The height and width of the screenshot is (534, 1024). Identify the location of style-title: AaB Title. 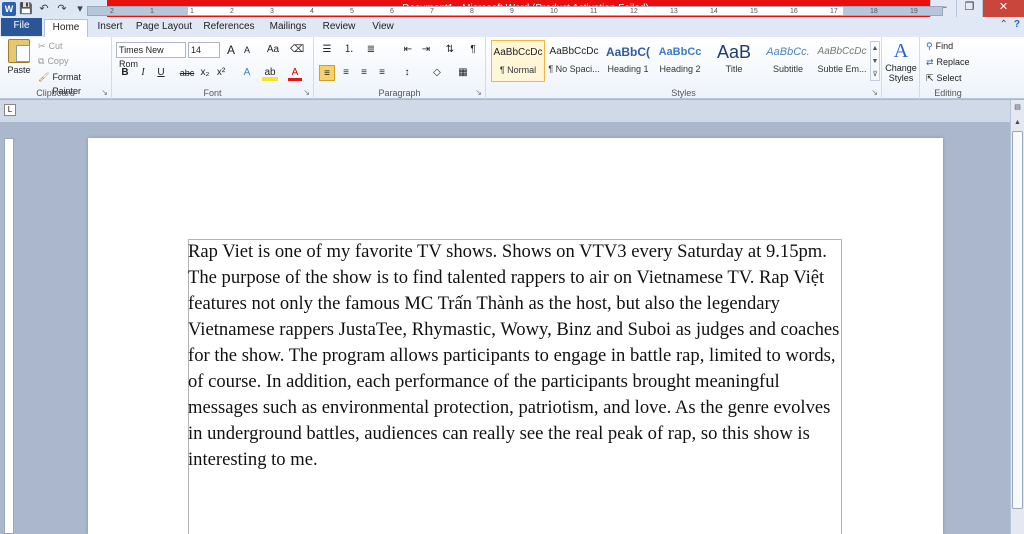
(734, 61).